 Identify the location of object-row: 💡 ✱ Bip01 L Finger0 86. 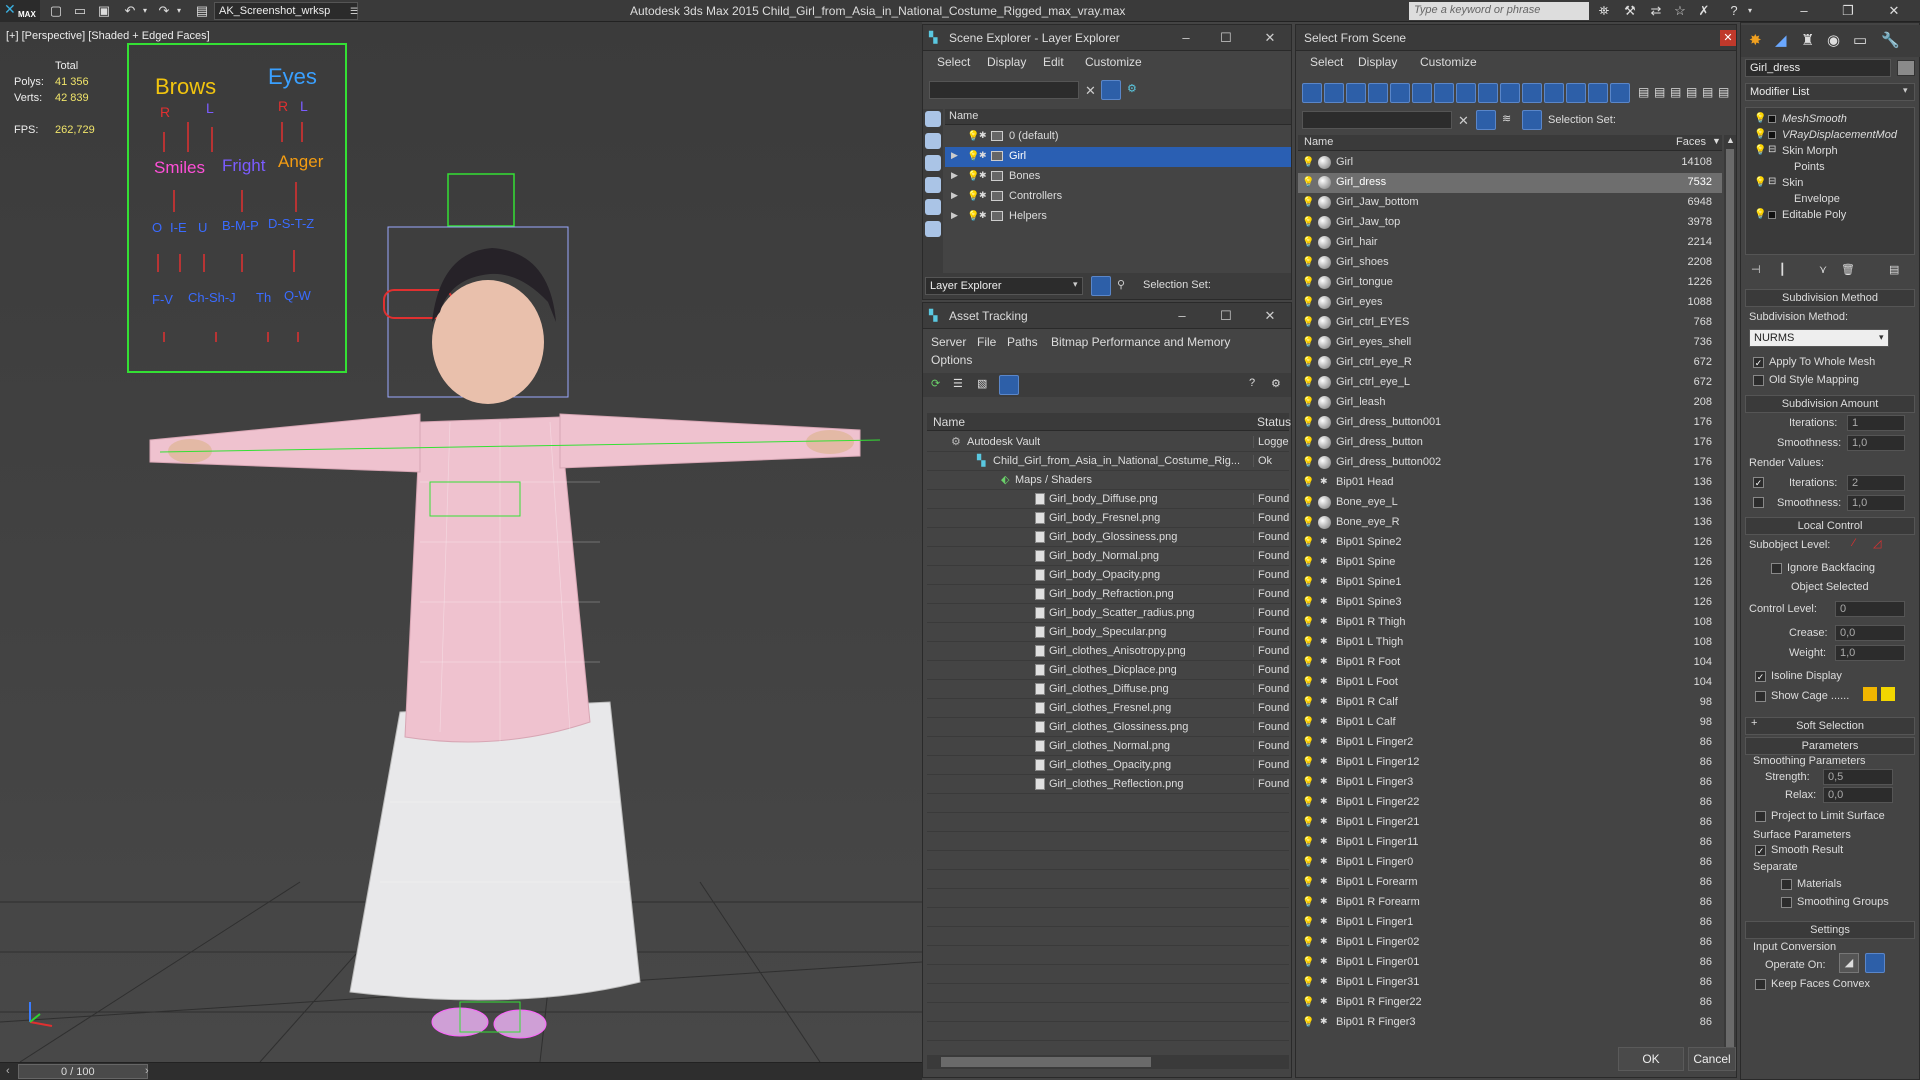
(1510, 863).